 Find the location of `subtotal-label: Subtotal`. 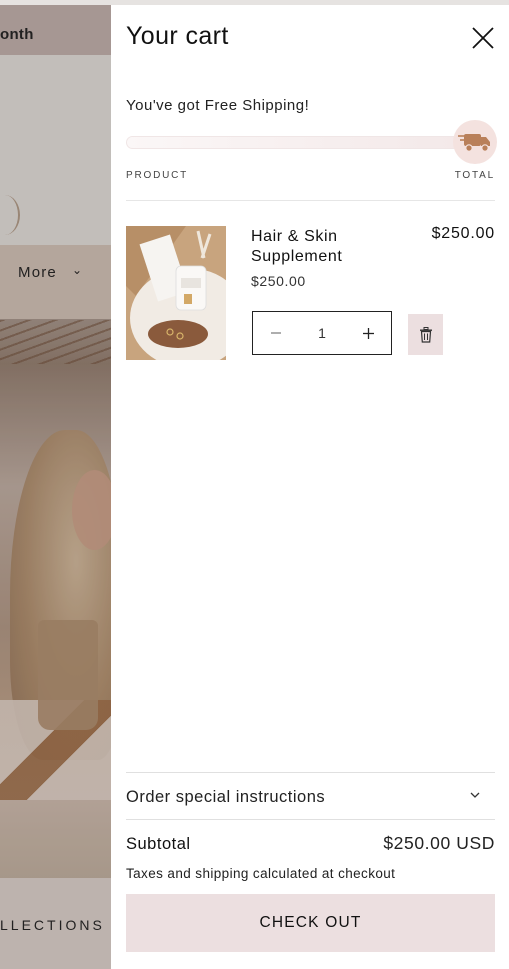

subtotal-label: Subtotal is located at coordinates (158, 844).